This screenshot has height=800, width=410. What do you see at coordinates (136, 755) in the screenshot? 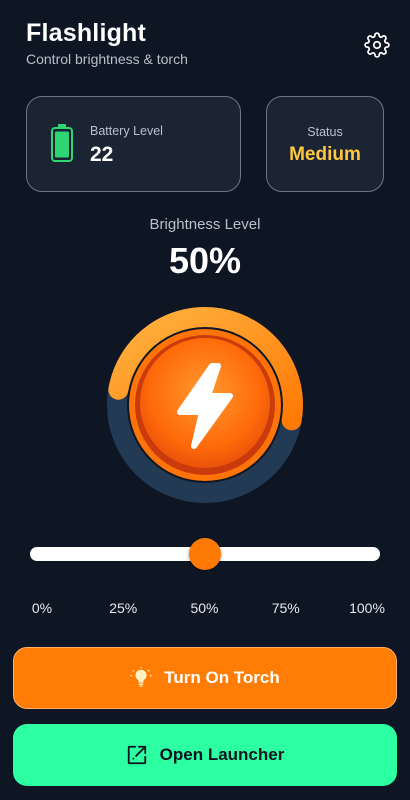
I see `external-link-icon` at bounding box center [136, 755].